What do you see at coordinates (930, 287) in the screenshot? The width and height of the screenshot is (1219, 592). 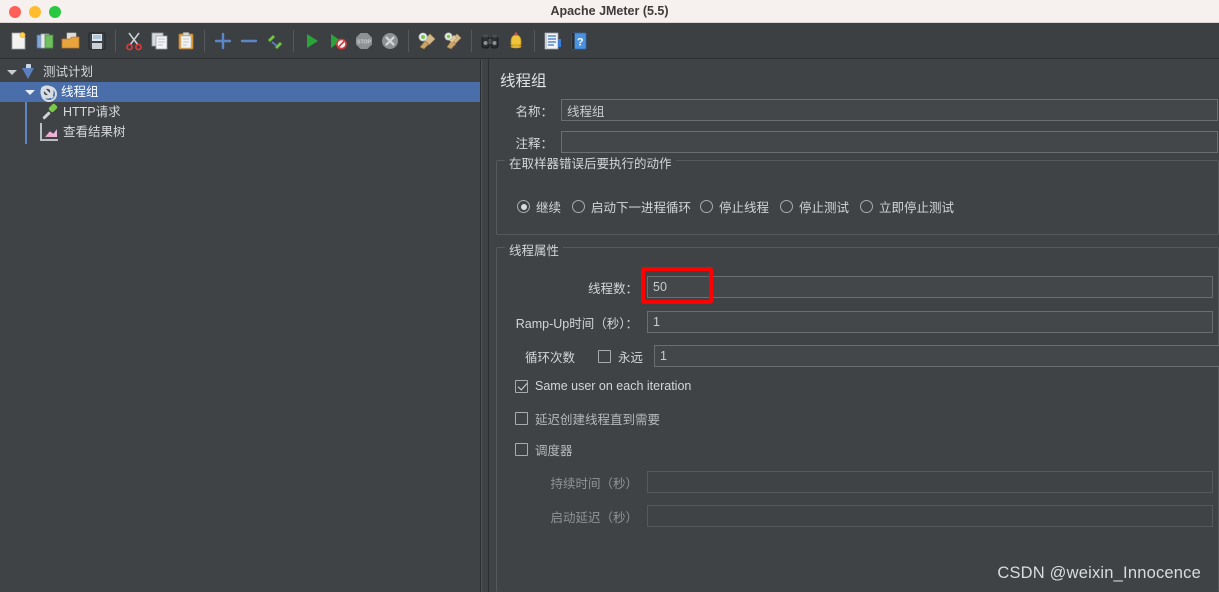 I see `threads-count-input` at bounding box center [930, 287].